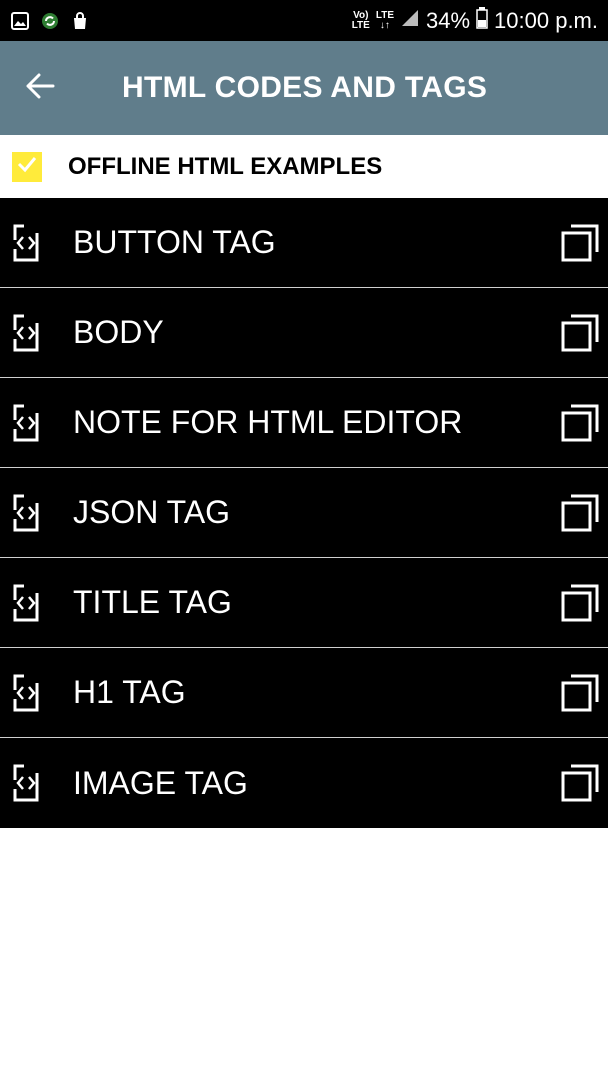  I want to click on lte-indicator: LTE ↓↑, so click(384, 20).